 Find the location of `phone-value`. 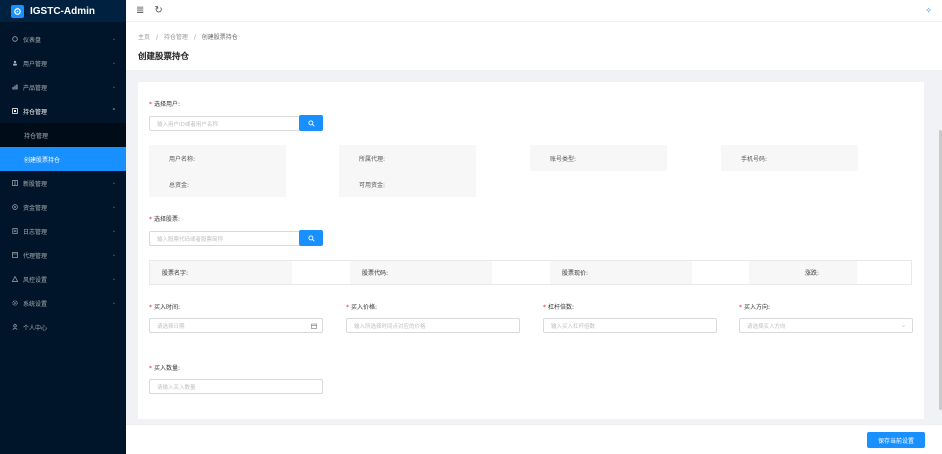

phone-value is located at coordinates (885, 158).